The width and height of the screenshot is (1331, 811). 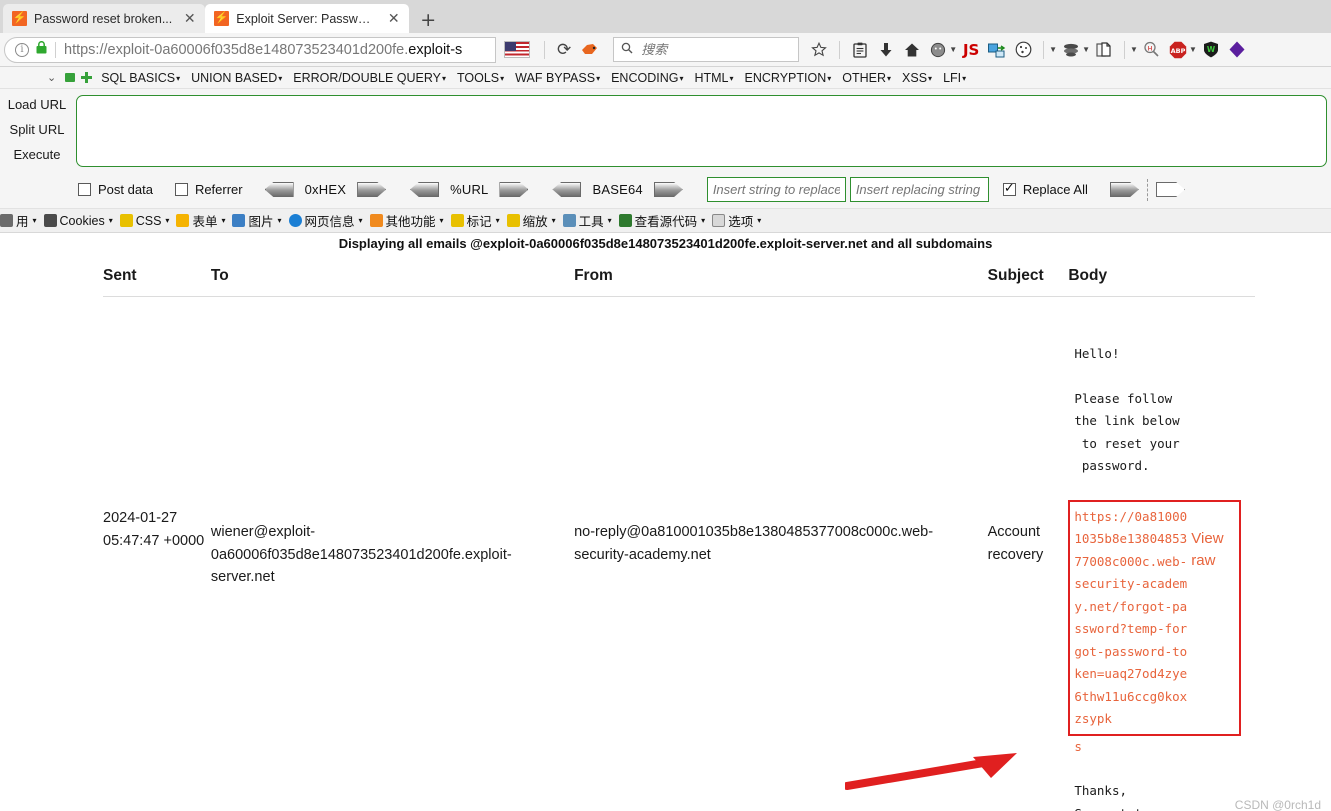 I want to click on sqli-menu-encoding: ENCODING▾, so click(x=647, y=78).